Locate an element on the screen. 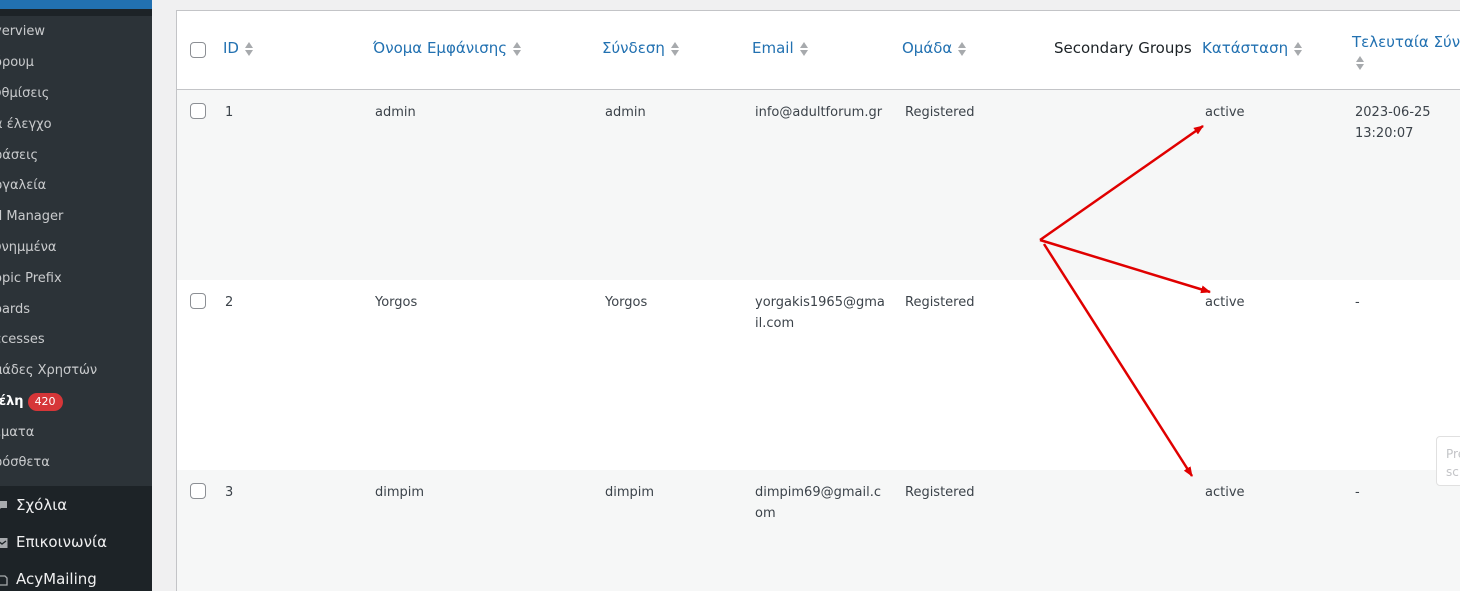 This screenshot has width=1460, height=591. arrow-to-row1-status is located at coordinates (1121, 183).